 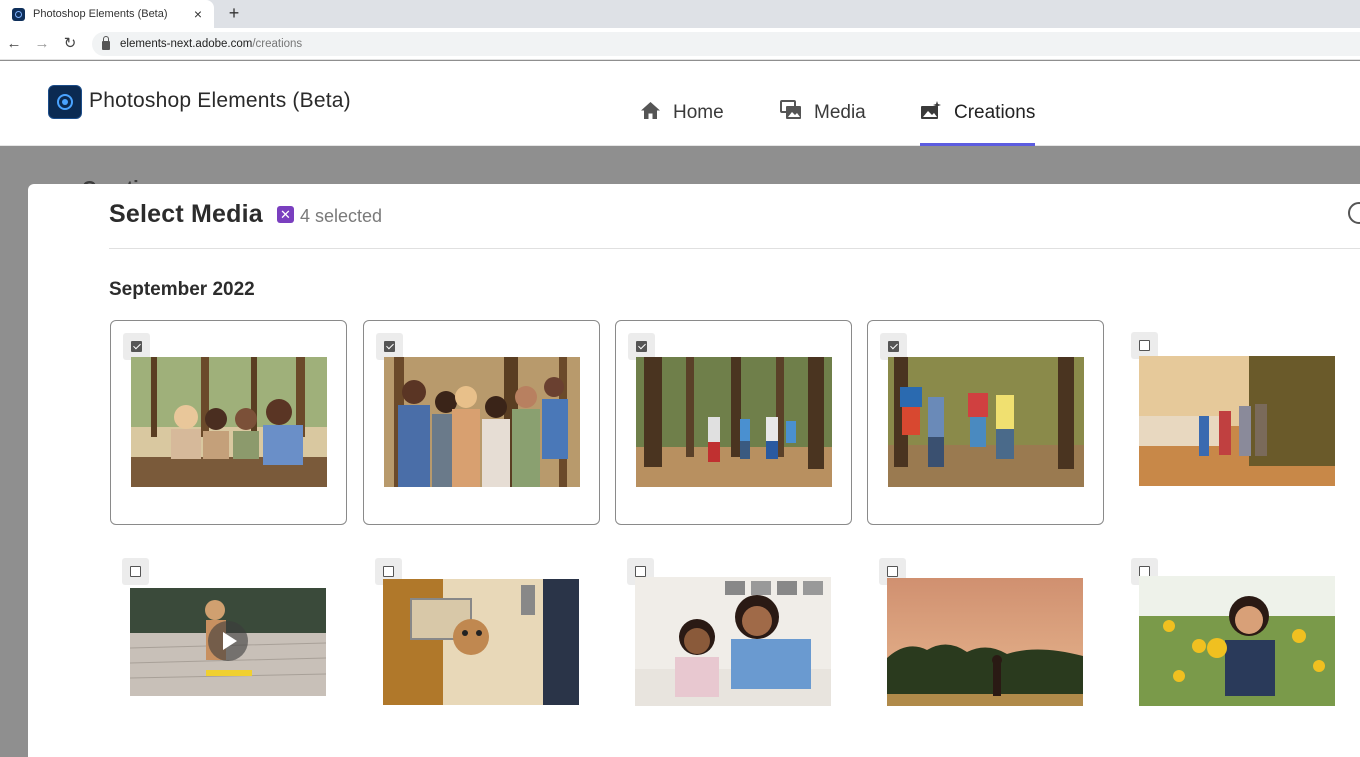 What do you see at coordinates (234, 13) in the screenshot?
I see `new-tab-icon: +` at bounding box center [234, 13].